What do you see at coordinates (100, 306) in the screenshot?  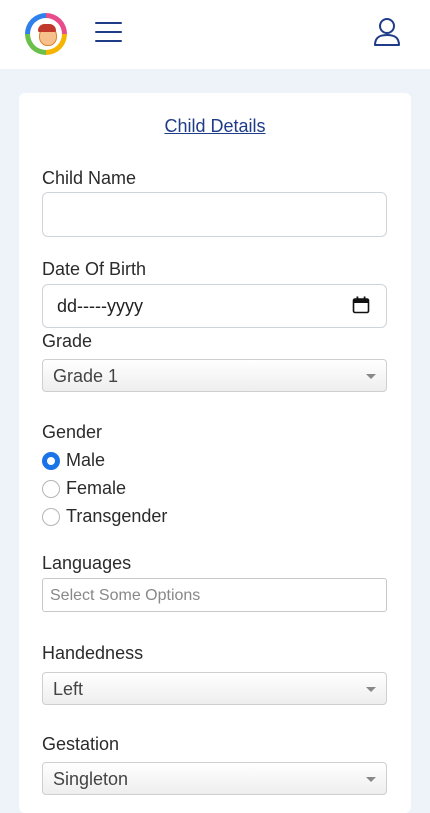 I see `dob-placeholder: dd-----yyyy` at bounding box center [100, 306].